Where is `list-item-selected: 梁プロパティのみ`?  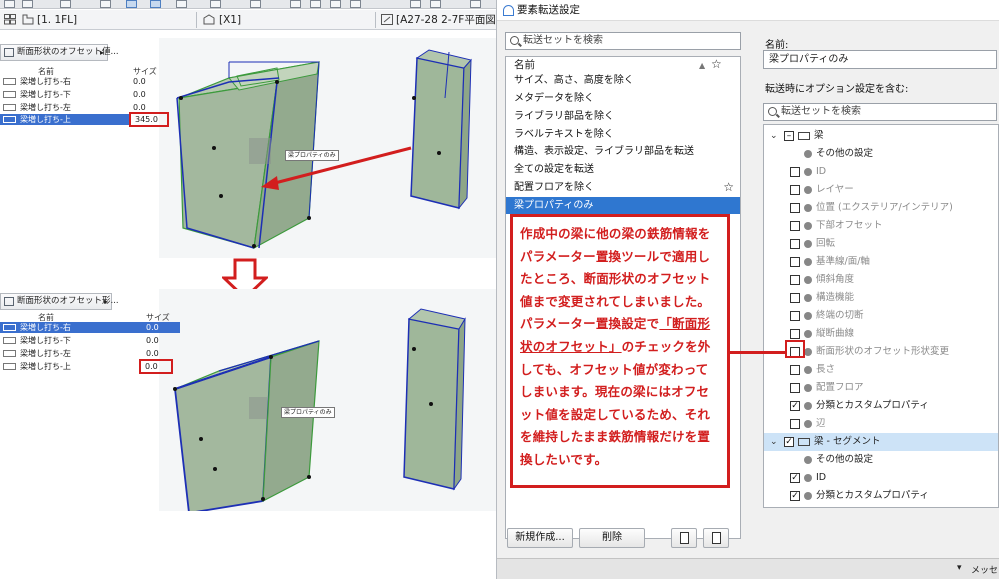
list-item-selected: 梁プロパティのみ is located at coordinates (623, 205).